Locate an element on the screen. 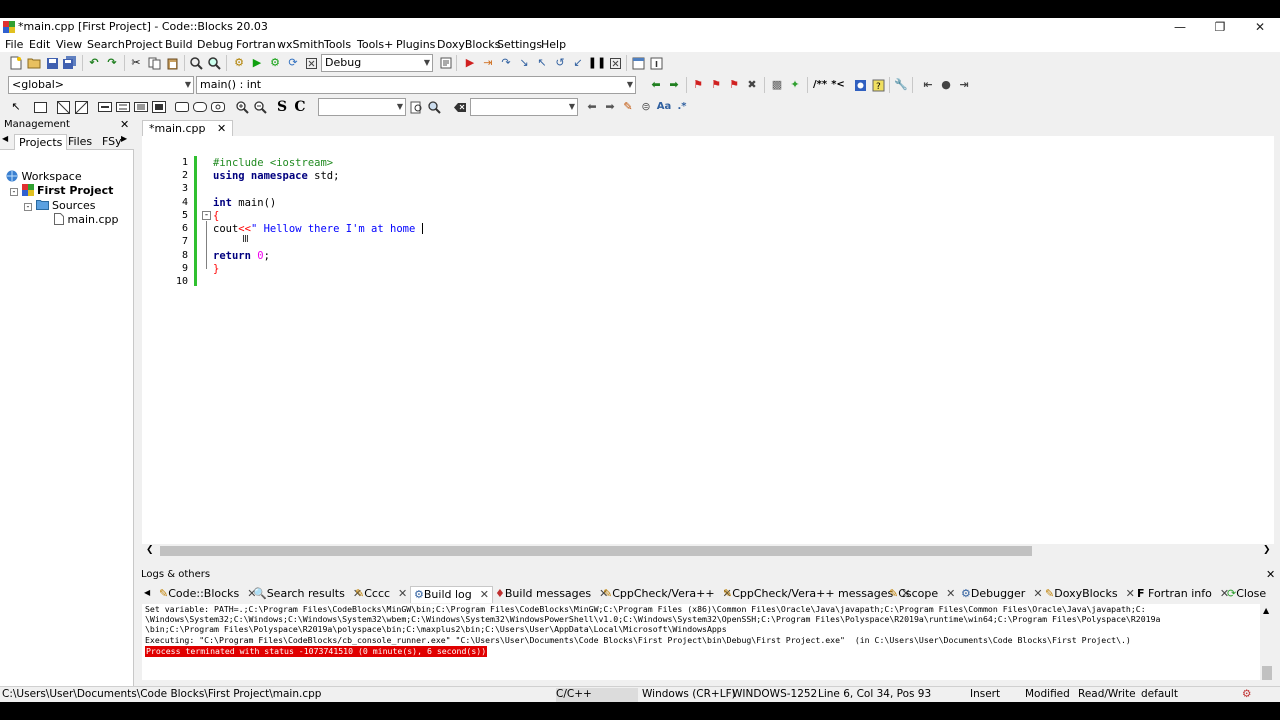  build-and-run-icon: ⚙ is located at coordinates (275, 63).